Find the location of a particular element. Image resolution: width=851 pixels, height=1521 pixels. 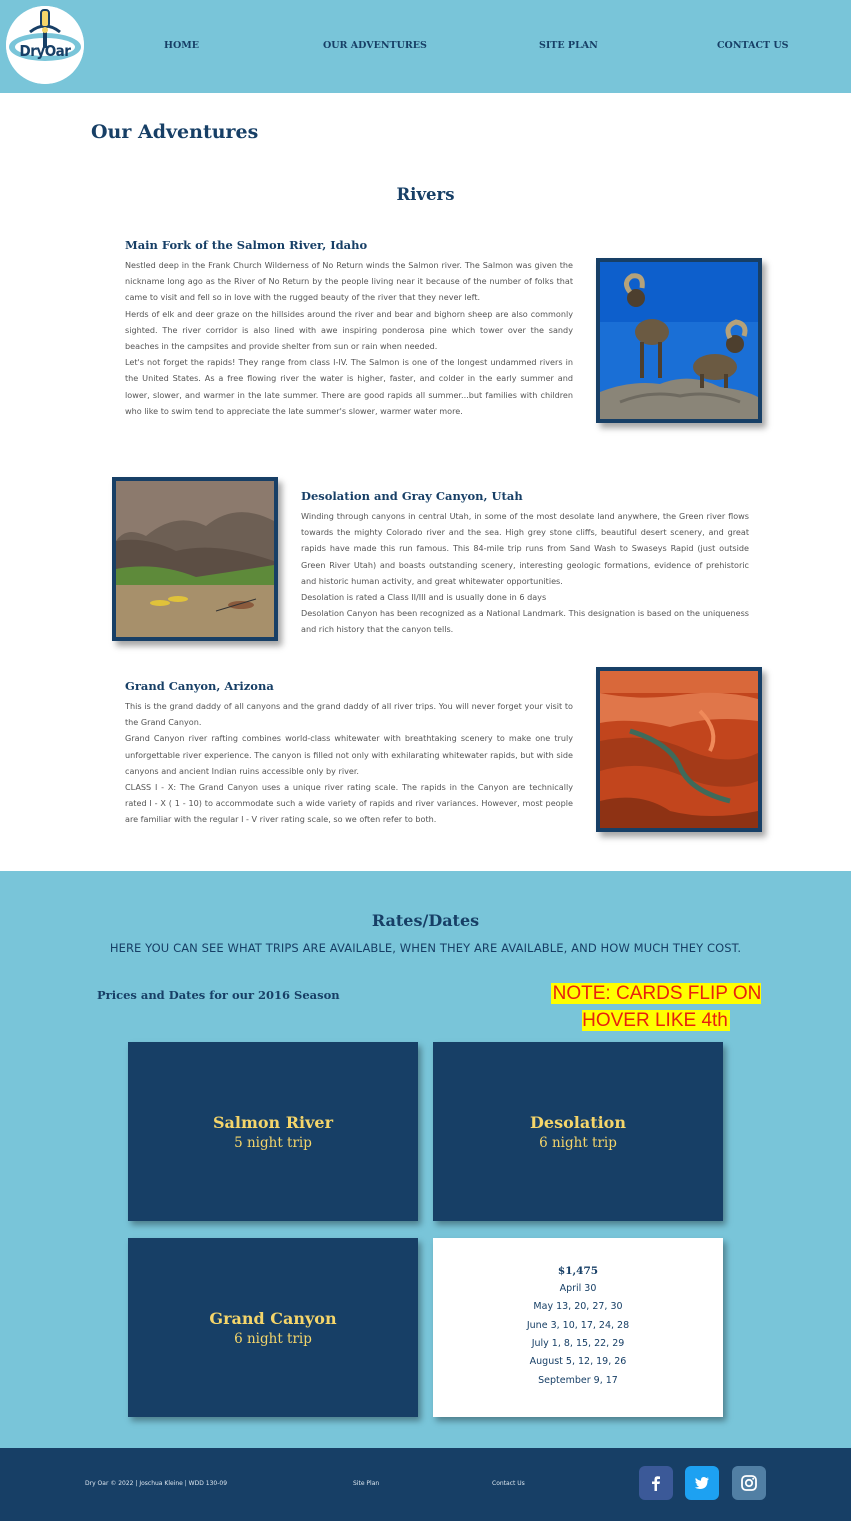

hover-note: NOTE: CARDS FLIP ON HOVER LIKE 4th is located at coordinates (656, 1007).